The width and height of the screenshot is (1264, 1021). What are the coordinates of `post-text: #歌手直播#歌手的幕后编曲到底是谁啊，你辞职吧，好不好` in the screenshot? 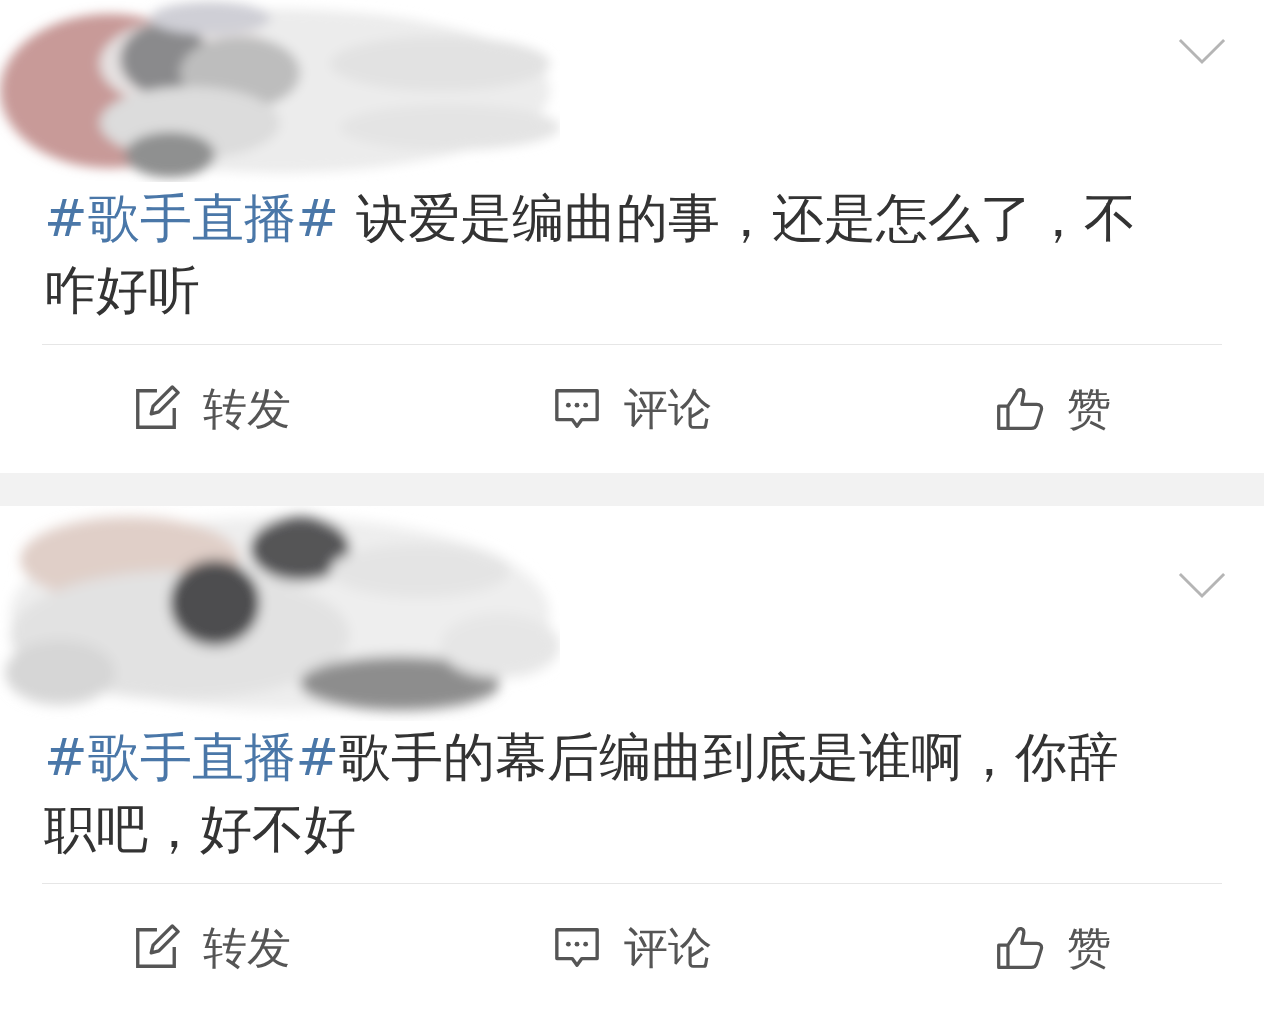 It's located at (632, 802).